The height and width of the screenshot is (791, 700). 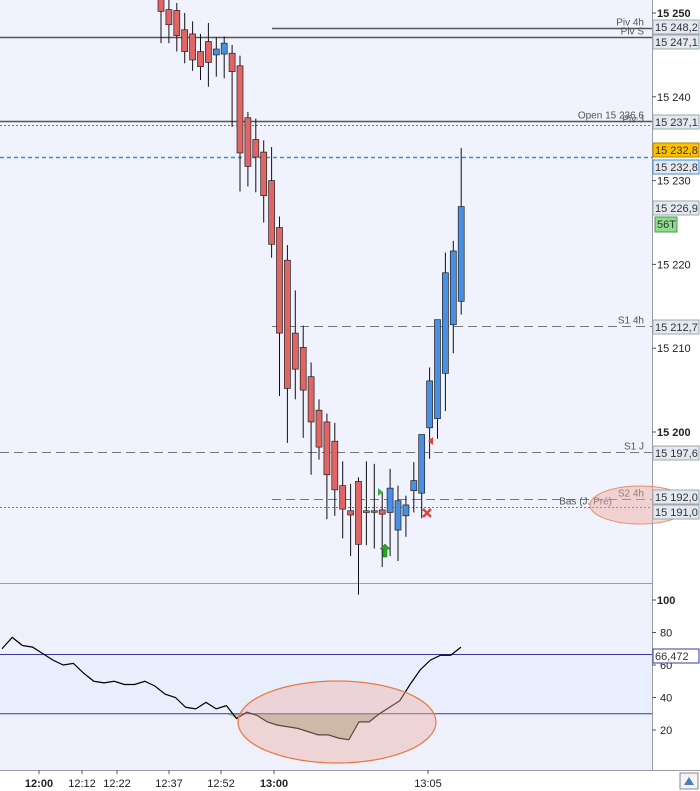 I want to click on time-tick-label: 12:37, so click(x=169, y=784).